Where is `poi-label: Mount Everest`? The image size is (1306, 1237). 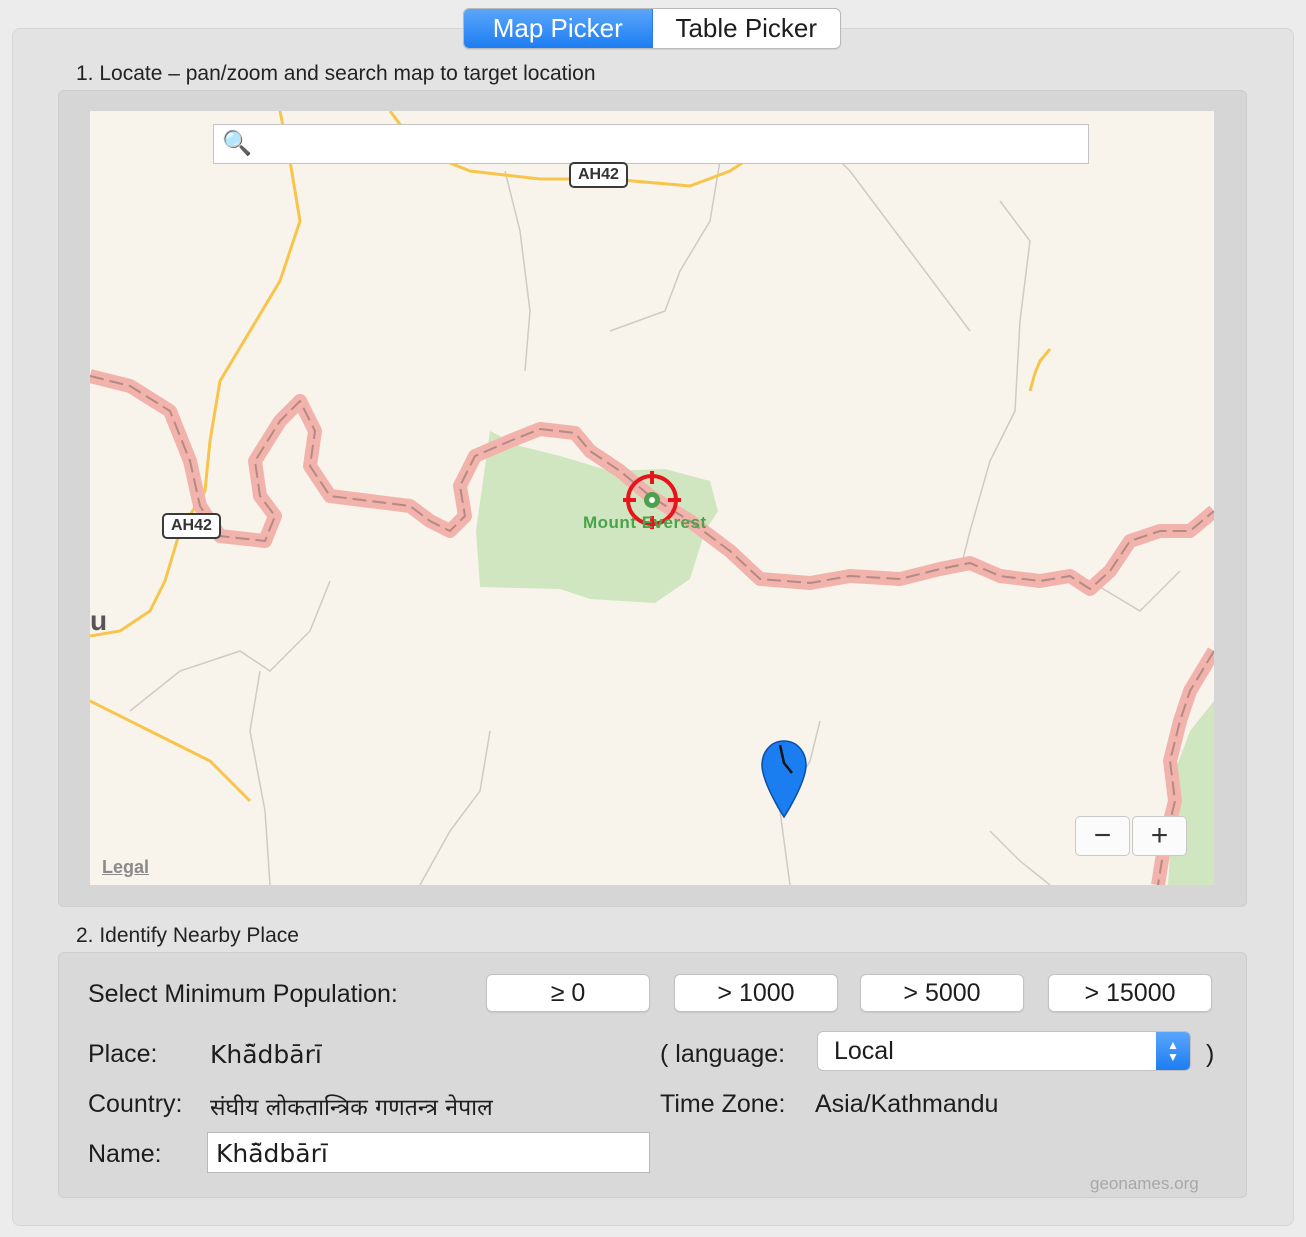
poi-label: Mount Everest is located at coordinates (645, 522).